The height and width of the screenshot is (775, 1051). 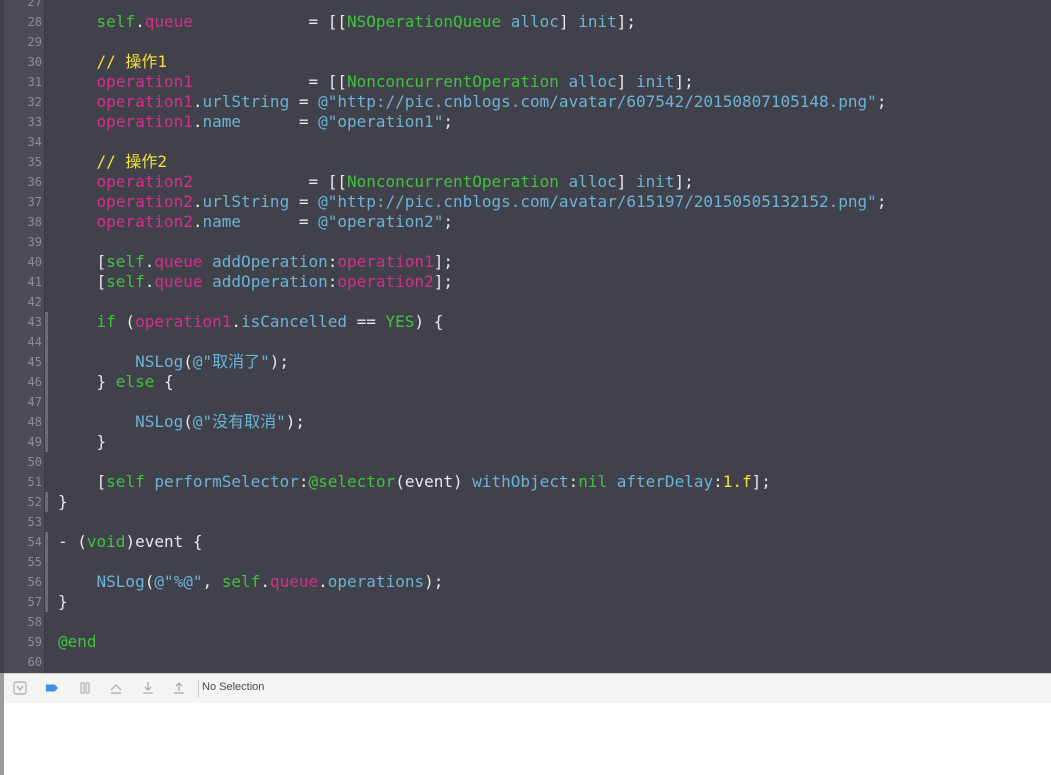 What do you see at coordinates (527, 342) in the screenshot?
I see `code-line: 44` at bounding box center [527, 342].